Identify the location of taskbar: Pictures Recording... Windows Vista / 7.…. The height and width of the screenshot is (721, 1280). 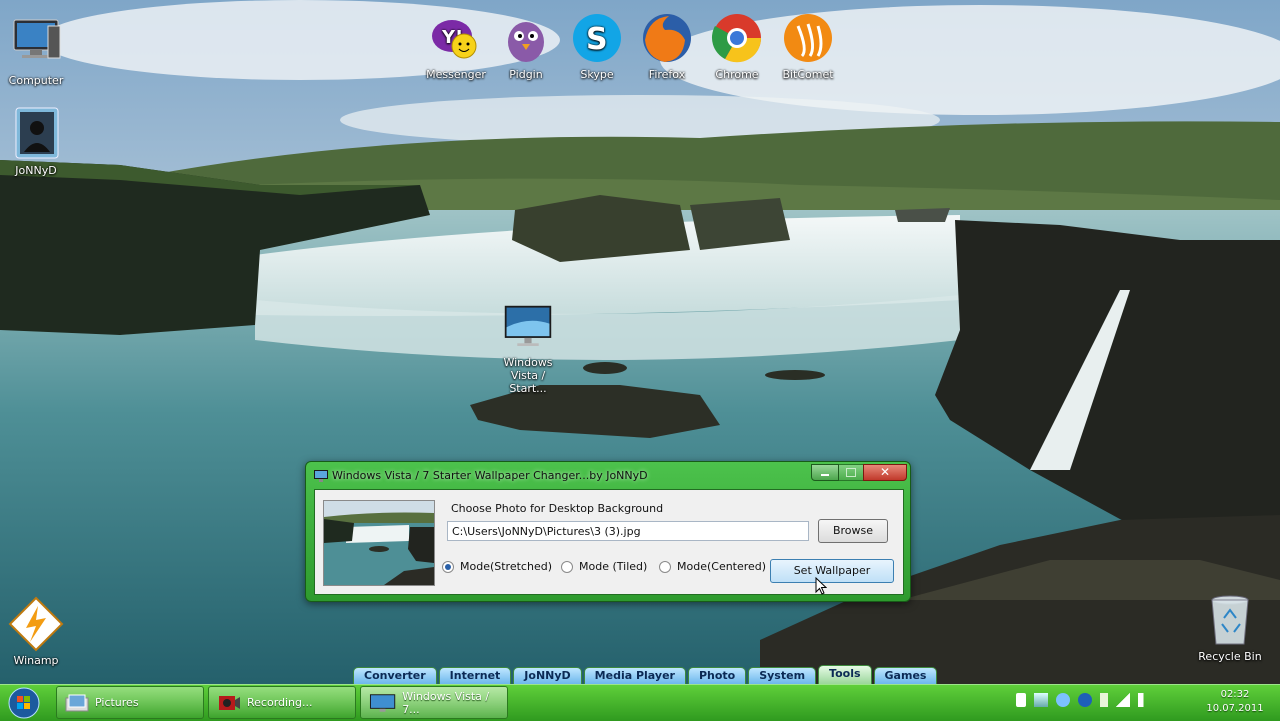
(640, 702).